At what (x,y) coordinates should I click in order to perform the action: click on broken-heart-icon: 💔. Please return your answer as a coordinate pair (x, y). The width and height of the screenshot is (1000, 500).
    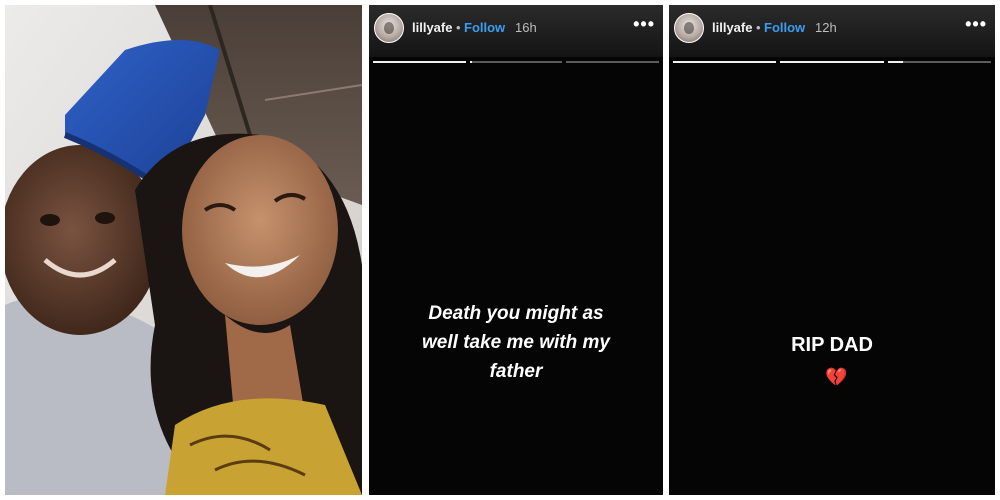
    Looking at the image, I should click on (836, 377).